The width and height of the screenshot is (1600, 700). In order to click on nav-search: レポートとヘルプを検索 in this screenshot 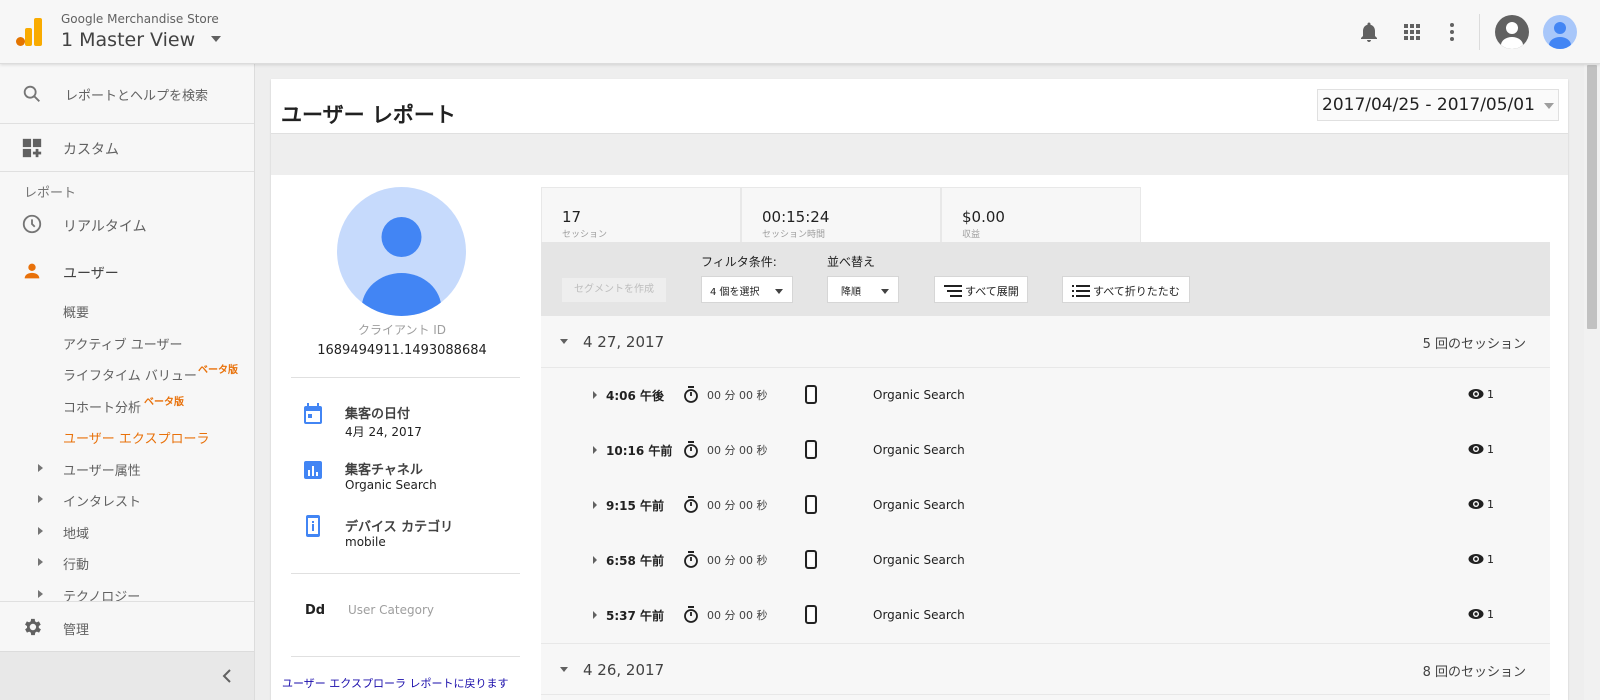, I will do `click(127, 94)`.